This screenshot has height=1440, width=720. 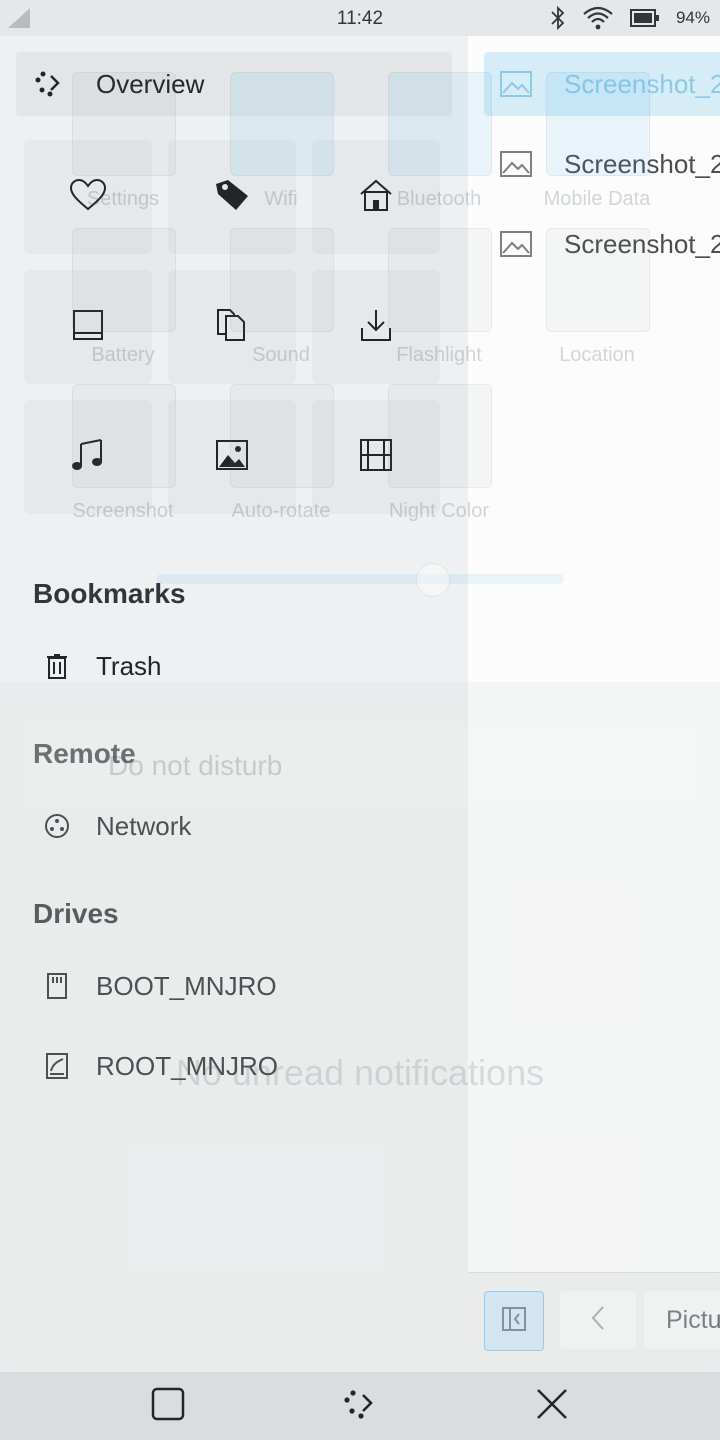 What do you see at coordinates (187, 1065) in the screenshot?
I see `place-label: ROOT_MNJRO` at bounding box center [187, 1065].